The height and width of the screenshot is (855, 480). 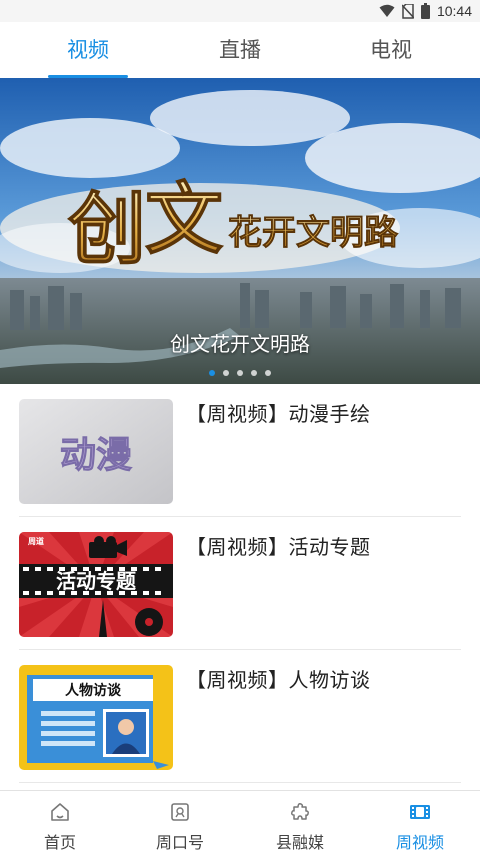 I want to click on status-bar: 10:44, so click(x=240, y=11).